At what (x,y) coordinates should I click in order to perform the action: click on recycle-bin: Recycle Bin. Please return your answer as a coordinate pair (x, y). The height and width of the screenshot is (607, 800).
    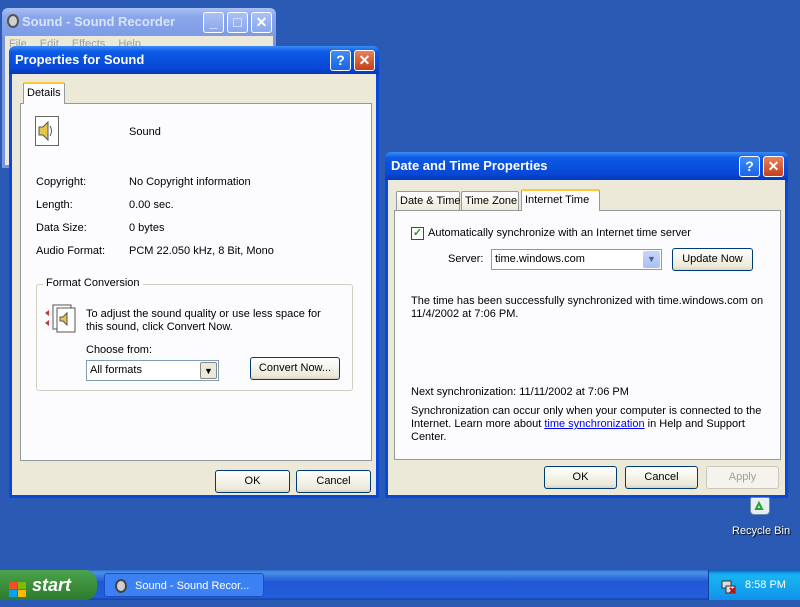
    Looking at the image, I should click on (760, 519).